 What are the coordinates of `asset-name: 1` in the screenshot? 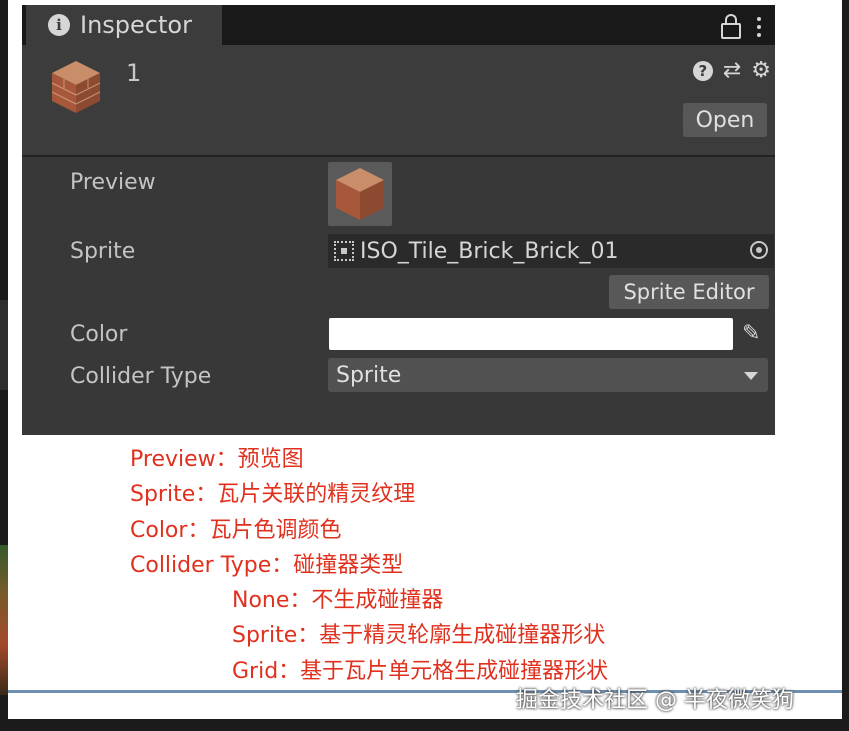 It's located at (134, 73).